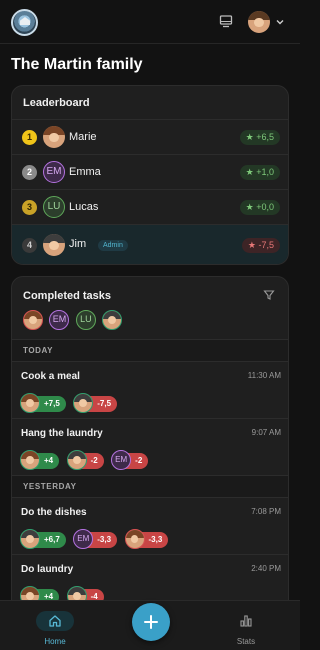 This screenshot has width=320, height=650. I want to click on leaderboard-title: Leaderboard, so click(56, 103).